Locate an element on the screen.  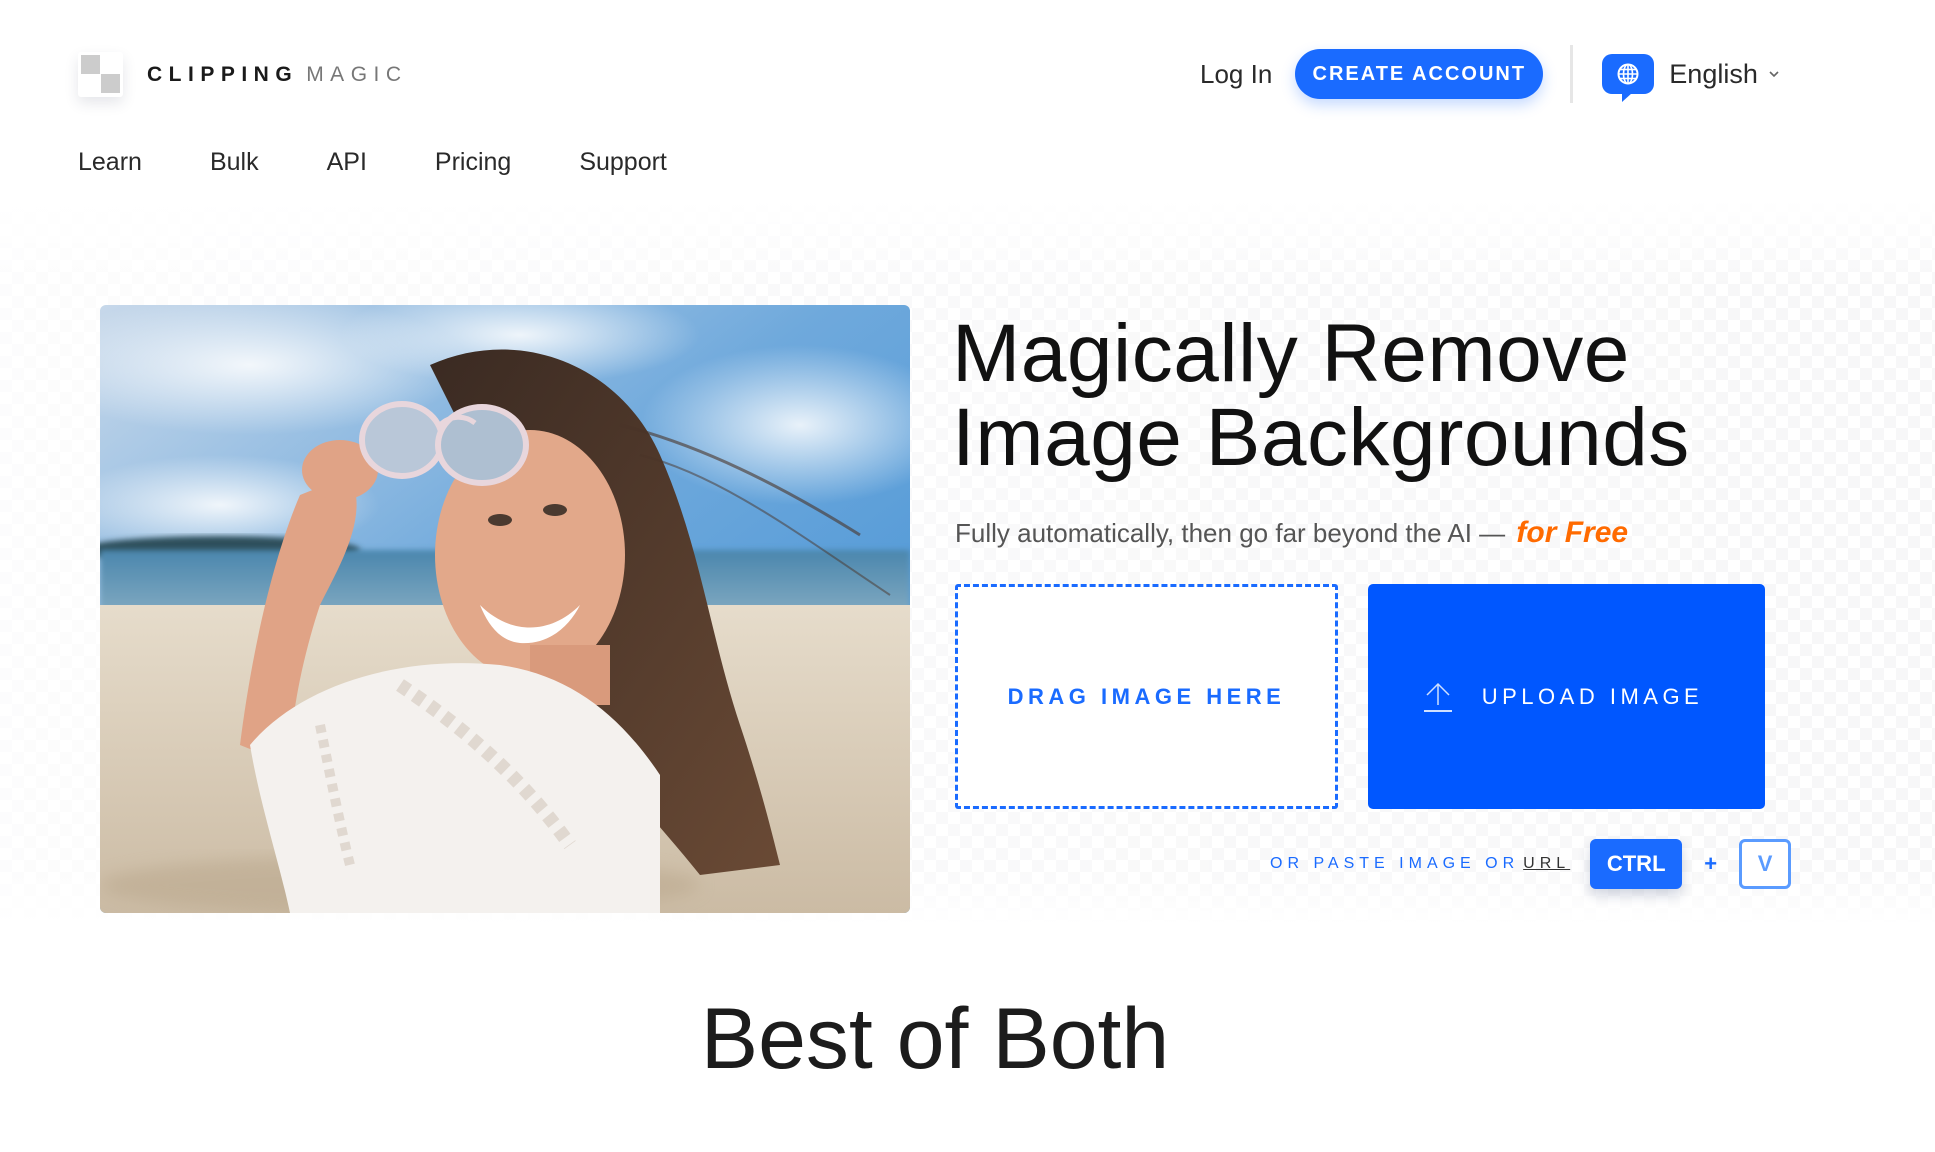
header-divider is located at coordinates (1572, 74).